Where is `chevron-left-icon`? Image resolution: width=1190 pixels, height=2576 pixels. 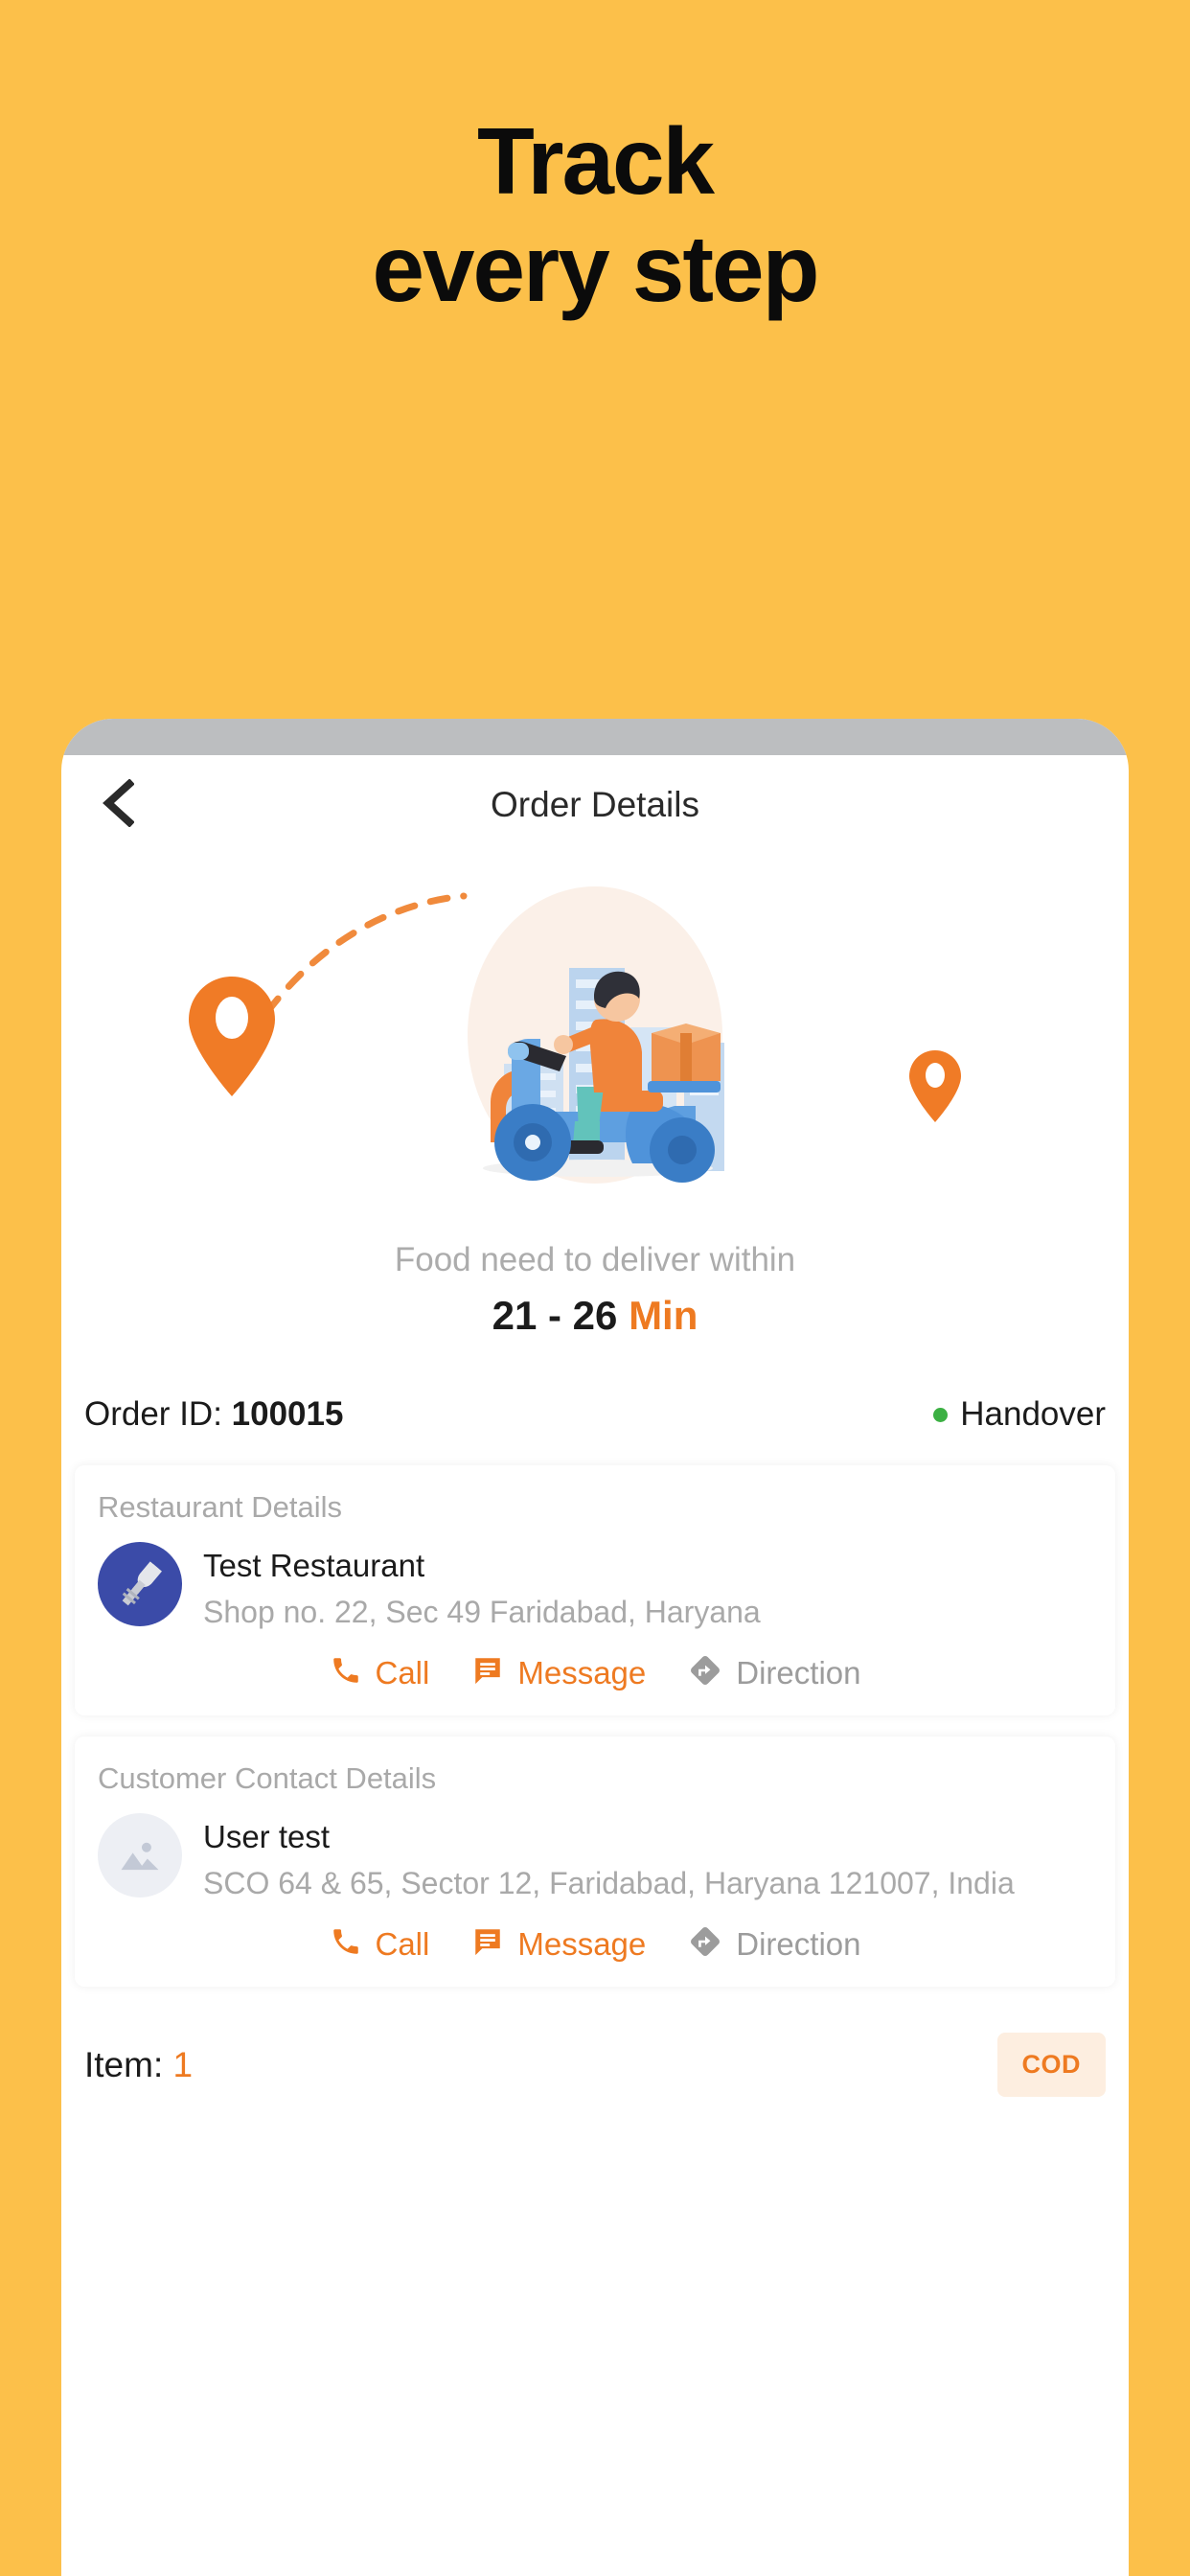 chevron-left-icon is located at coordinates (119, 805).